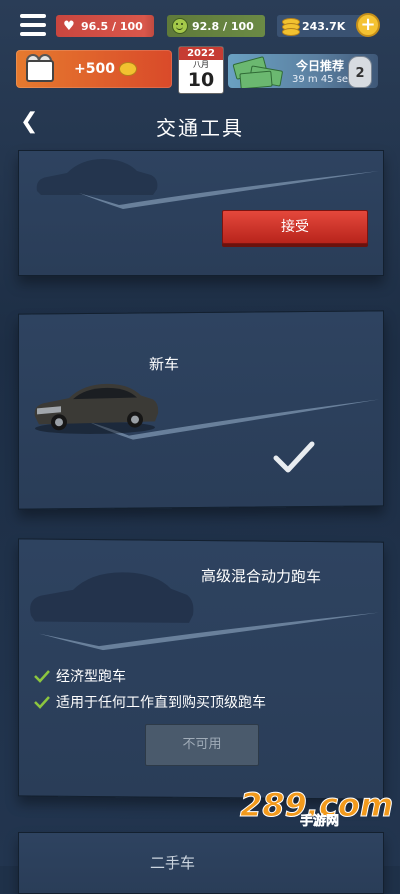 This screenshot has width=400, height=894. I want to click on top-status-bar: ♥ 96.5 / 100 92.8 / 100 243.7K +, so click(200, 23).